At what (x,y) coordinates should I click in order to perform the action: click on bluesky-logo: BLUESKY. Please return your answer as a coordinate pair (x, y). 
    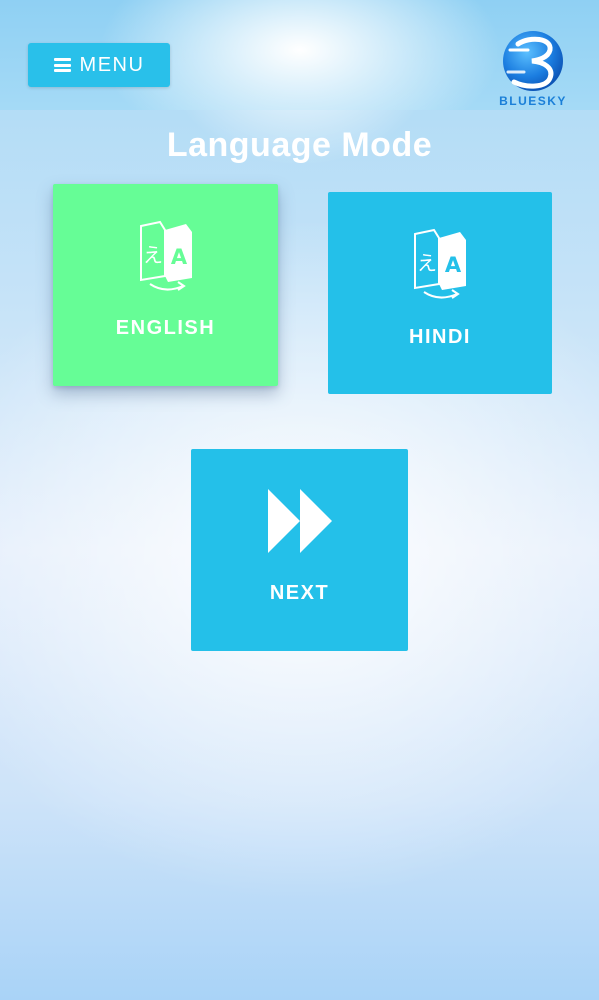
    Looking at the image, I should click on (533, 70).